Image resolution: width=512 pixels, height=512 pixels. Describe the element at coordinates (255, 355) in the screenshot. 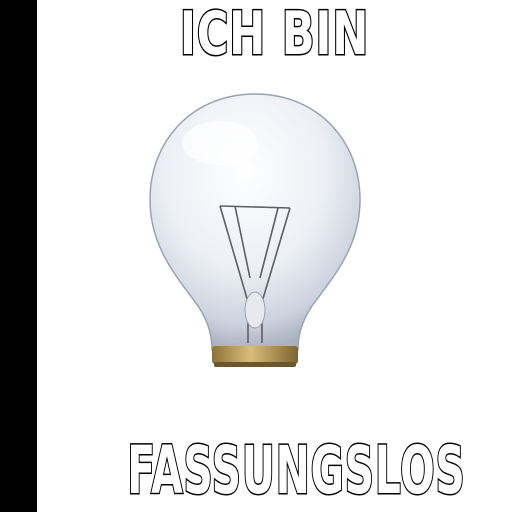

I see `bulb-base` at that location.